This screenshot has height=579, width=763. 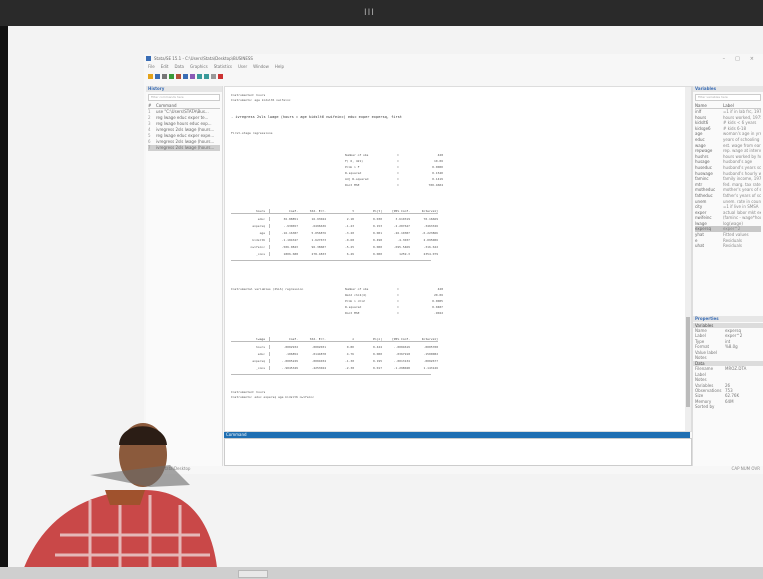 I want to click on iv-table-cell: 0.000, so click(x=377, y=354).